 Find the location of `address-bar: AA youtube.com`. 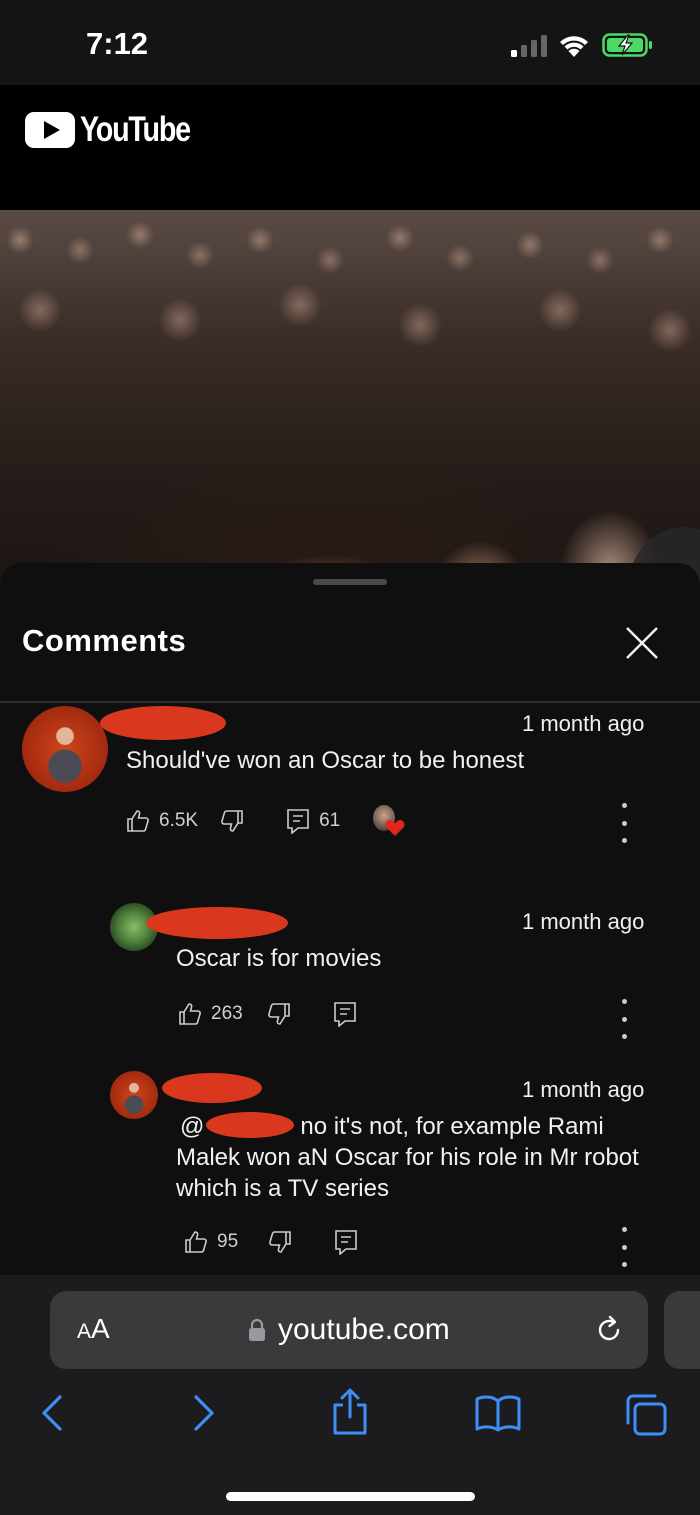

address-bar: AA youtube.com is located at coordinates (349, 1330).